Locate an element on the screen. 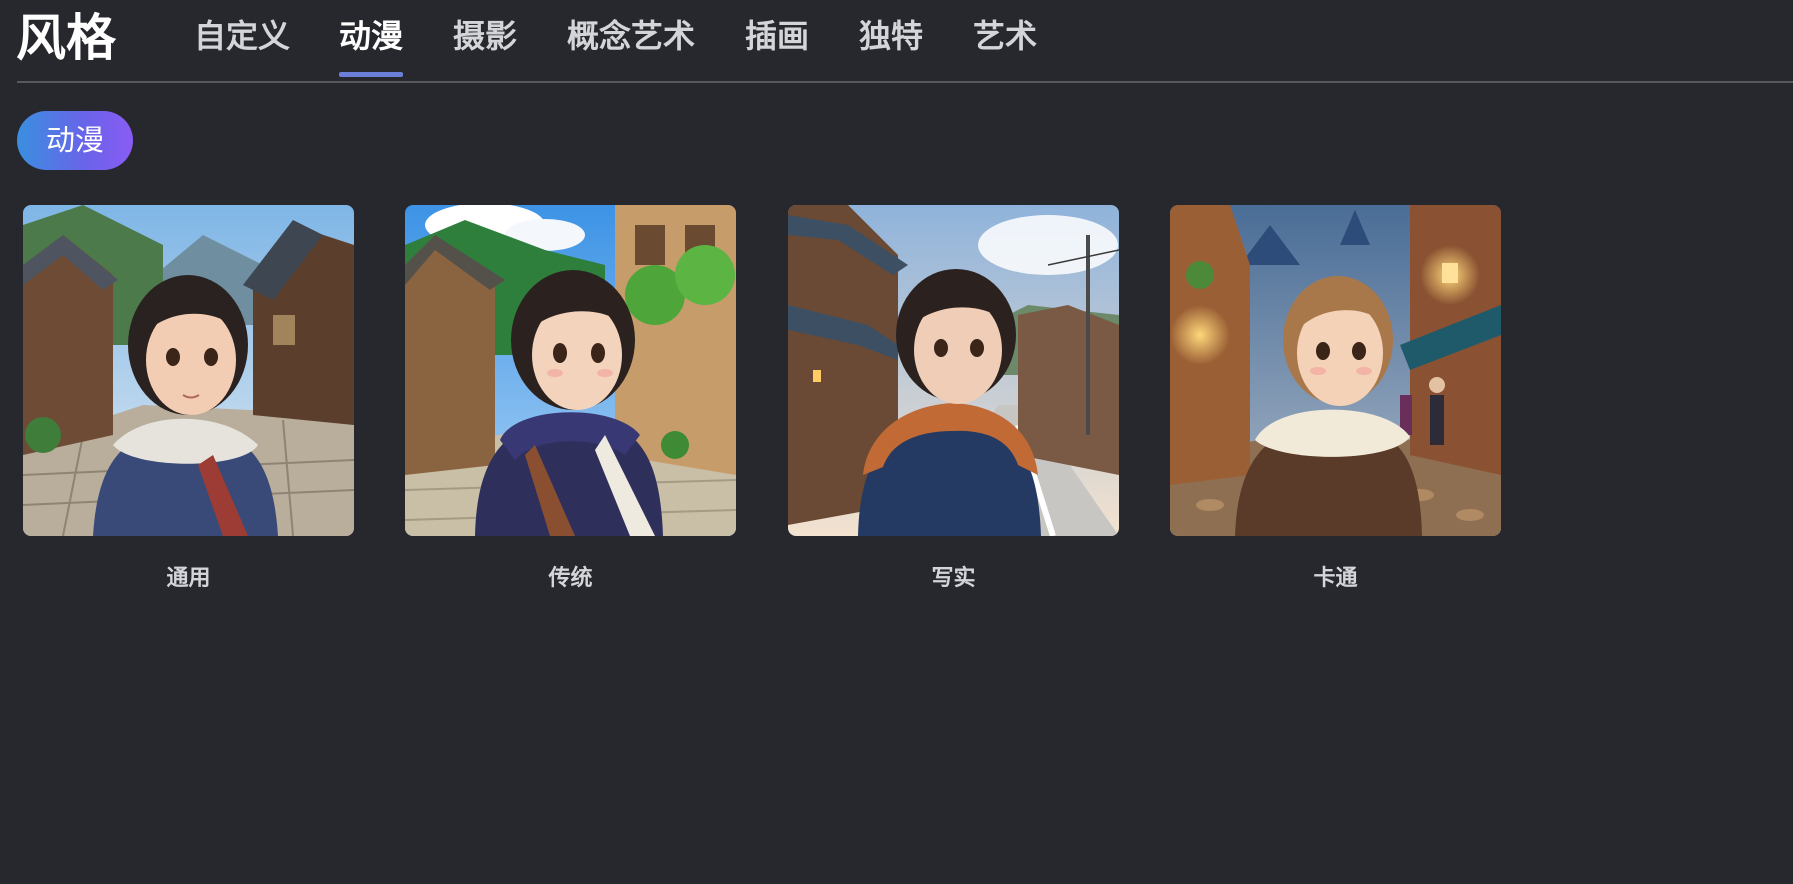 The width and height of the screenshot is (1793, 884). style-tabs: 自定义 动漫 摄影 概念艺术 插画 独特 艺术 is located at coordinates (896, 40).